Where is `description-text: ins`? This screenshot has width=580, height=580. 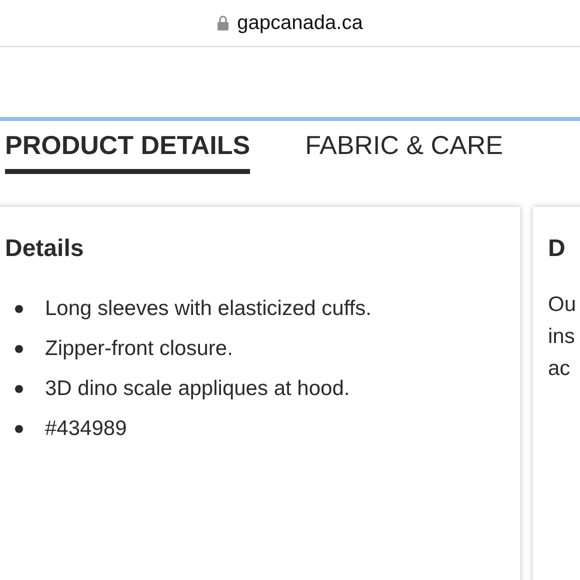 description-text: ins is located at coordinates (561, 336).